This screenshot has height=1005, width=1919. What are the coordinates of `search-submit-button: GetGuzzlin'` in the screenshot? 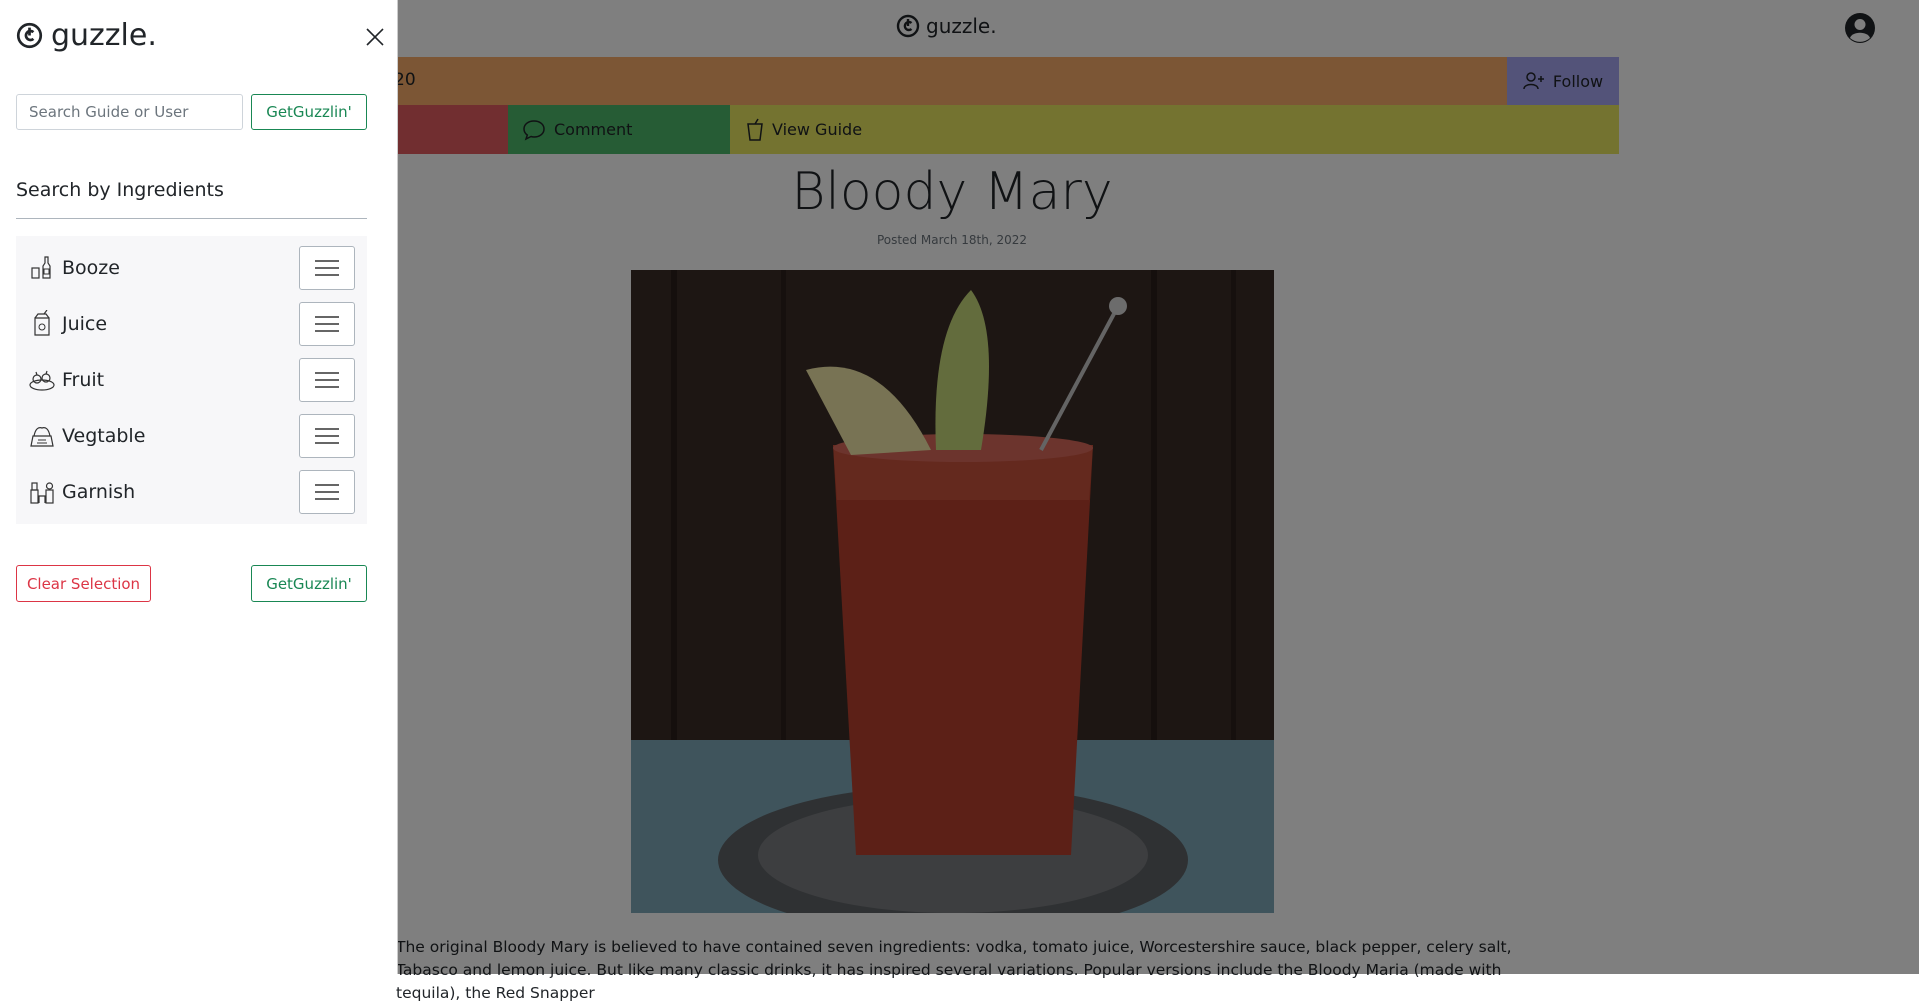 It's located at (309, 112).